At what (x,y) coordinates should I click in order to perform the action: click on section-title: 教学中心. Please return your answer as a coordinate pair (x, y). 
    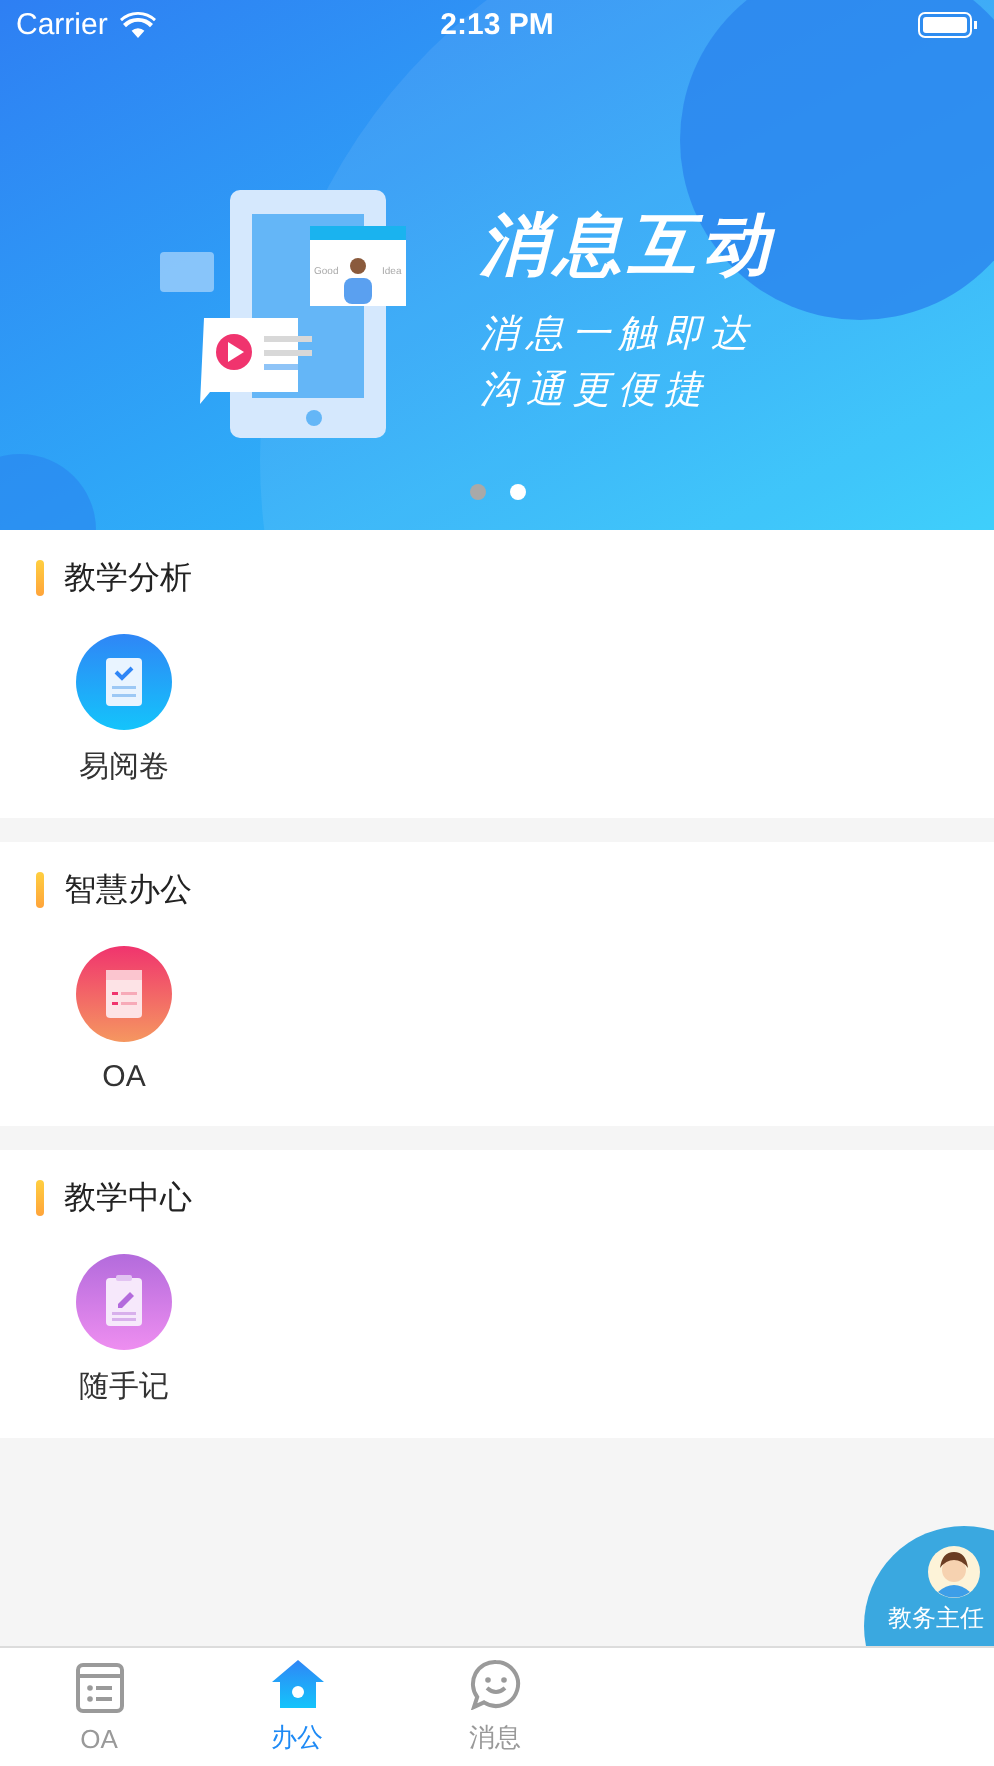
    Looking at the image, I should click on (128, 1199).